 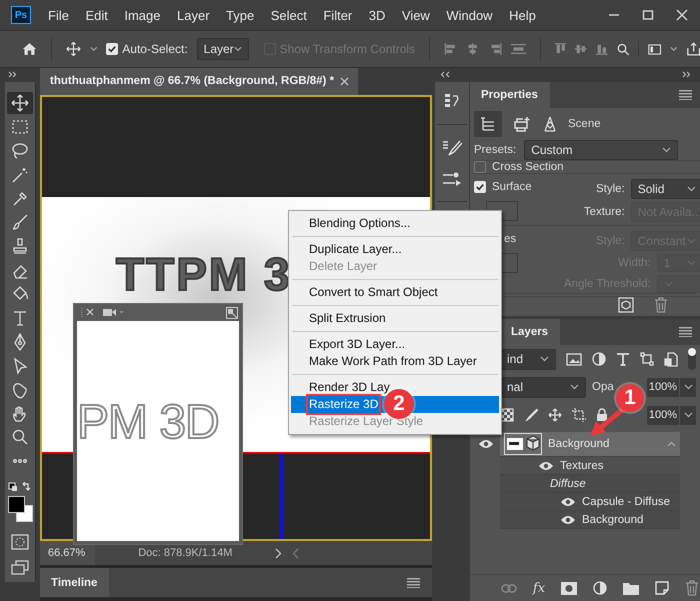 What do you see at coordinates (692, 359) in the screenshot?
I see `filter-toggle` at bounding box center [692, 359].